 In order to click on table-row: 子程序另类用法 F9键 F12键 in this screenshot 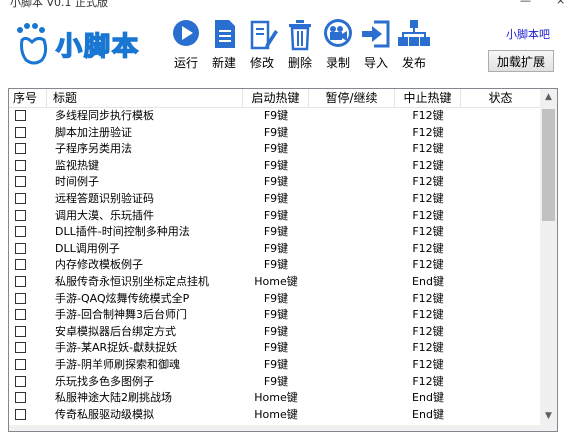, I will do `click(275, 149)`.